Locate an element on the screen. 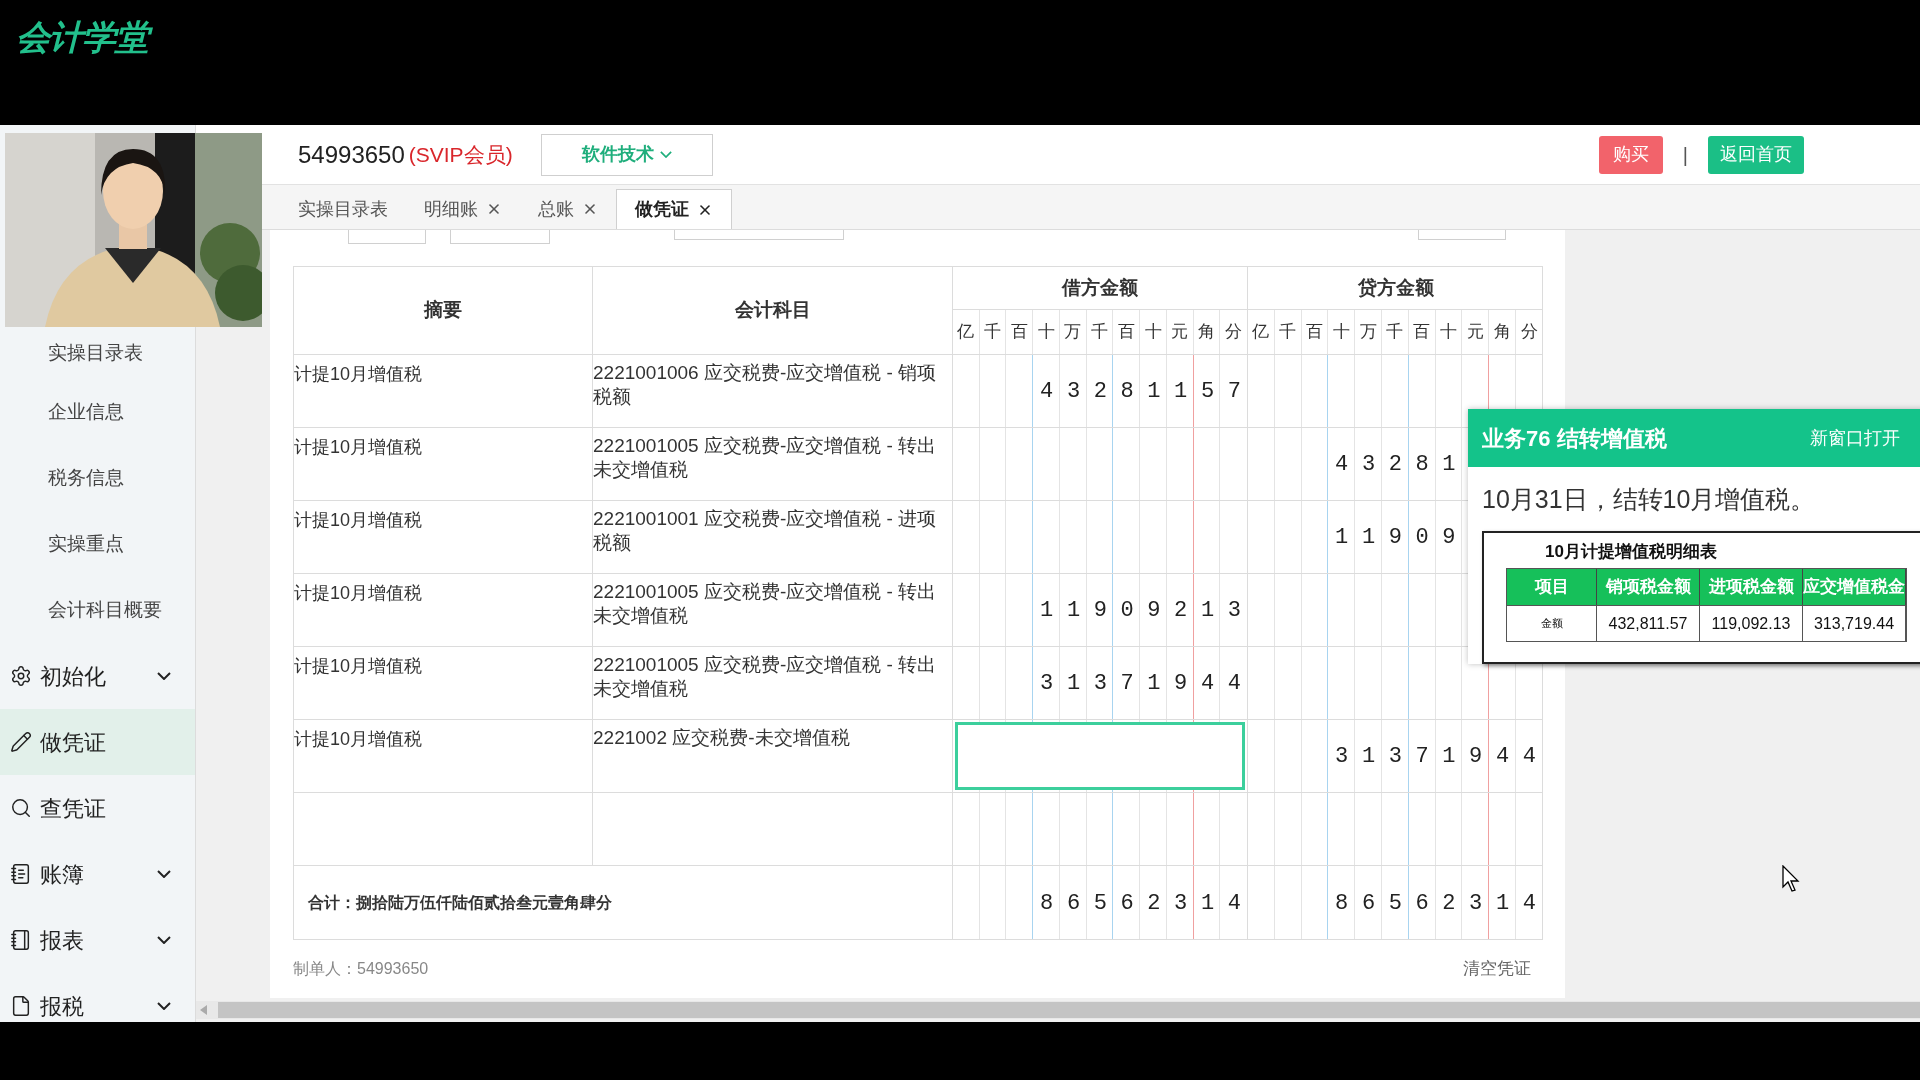  tab: 做凭证 is located at coordinates (674, 209).